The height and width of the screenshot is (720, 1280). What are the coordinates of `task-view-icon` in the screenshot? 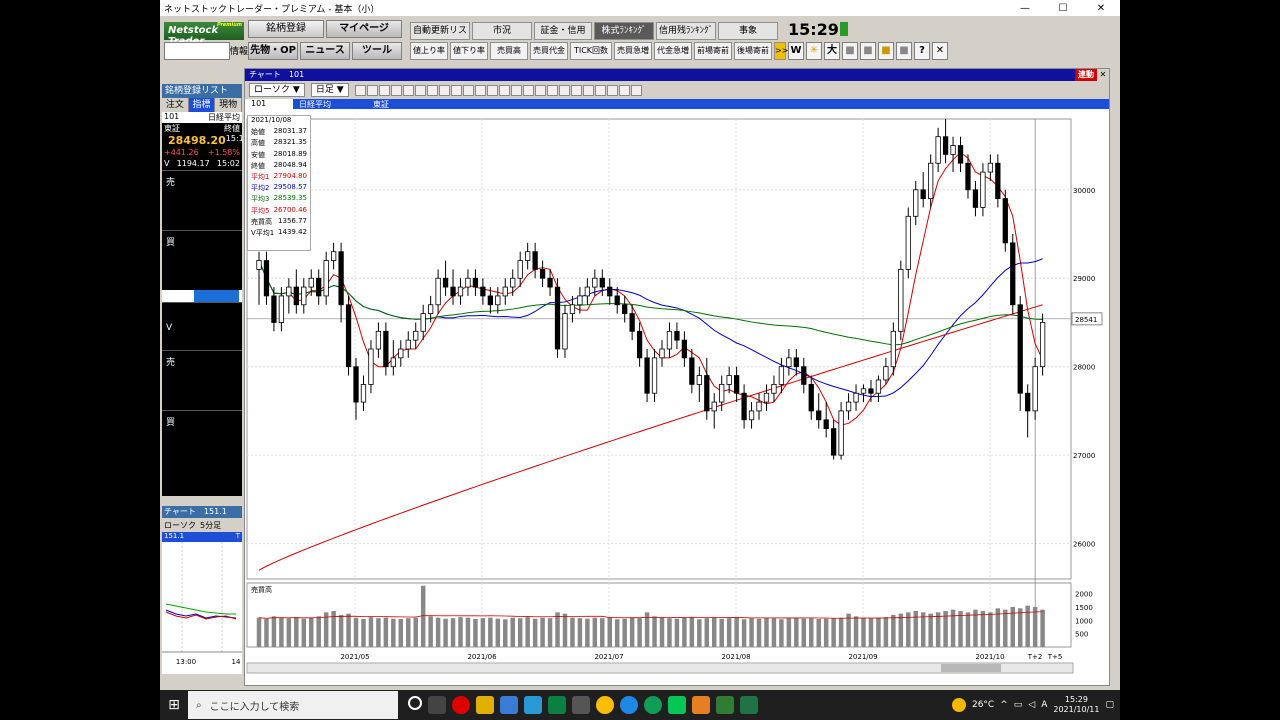 It's located at (437, 705).